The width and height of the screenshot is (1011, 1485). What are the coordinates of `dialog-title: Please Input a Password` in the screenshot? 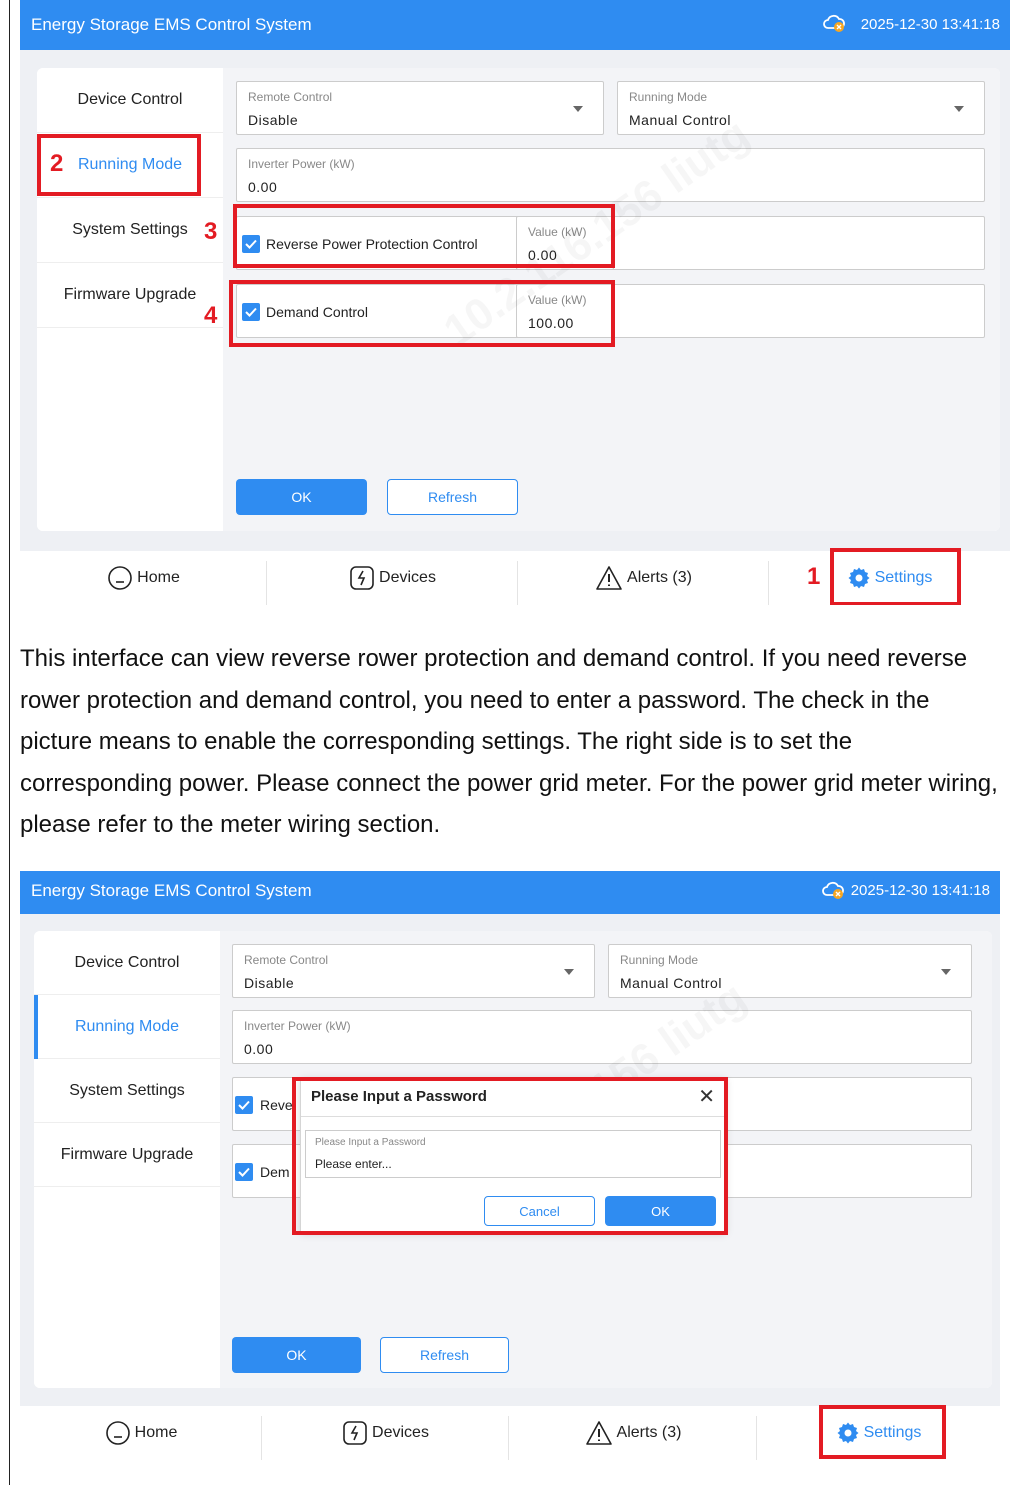 It's located at (399, 1096).